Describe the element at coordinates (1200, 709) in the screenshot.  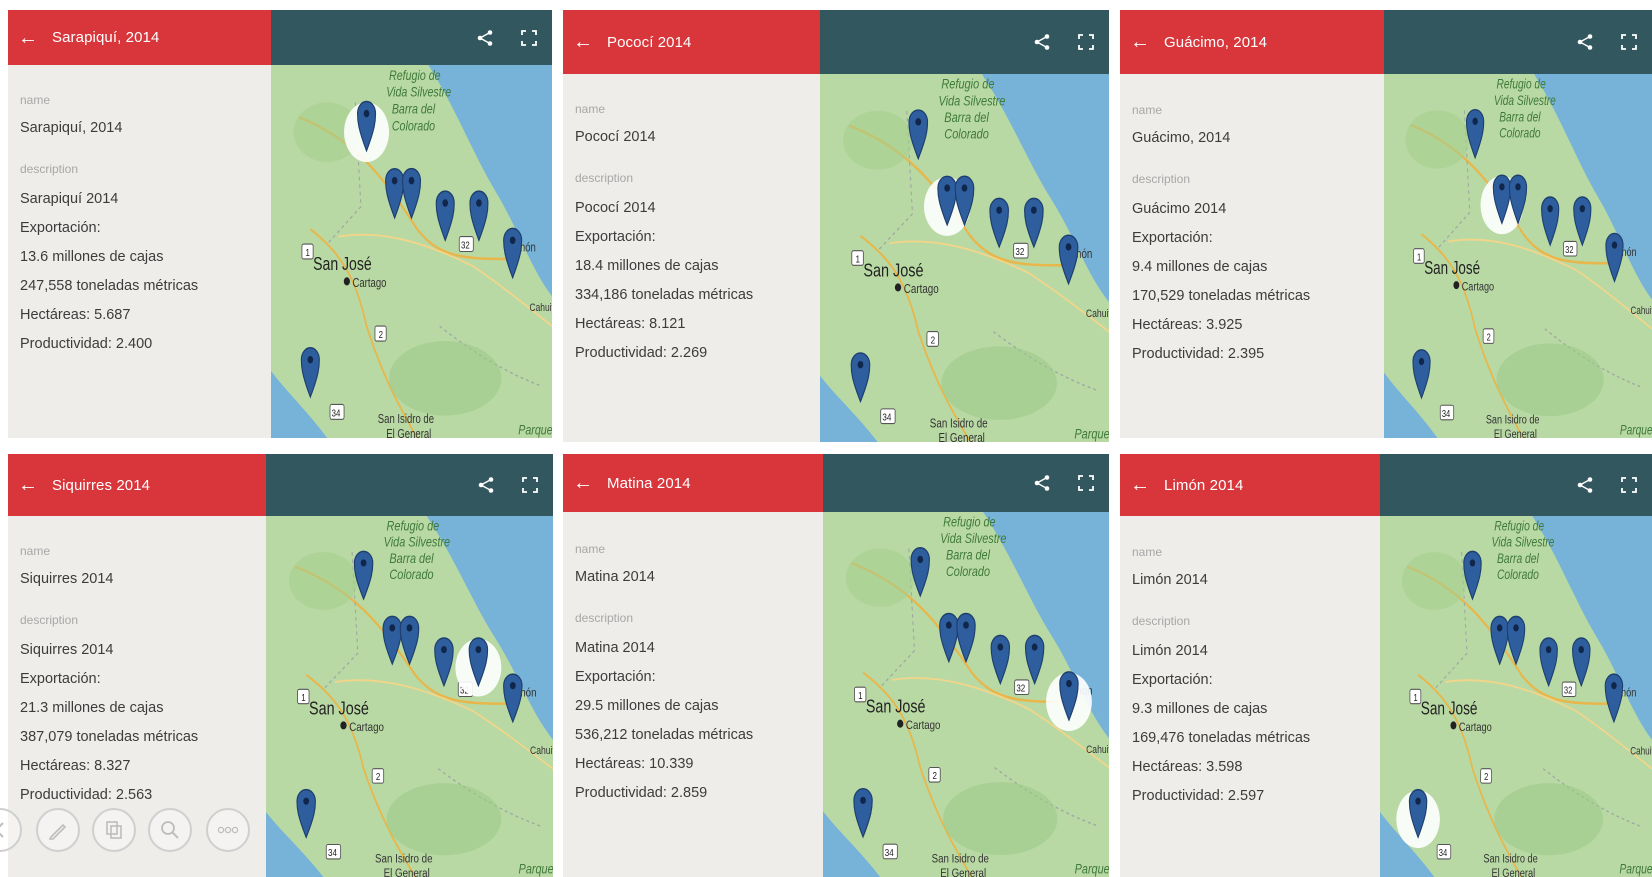
I see `description-line: 9.3 millones de cajas` at that location.